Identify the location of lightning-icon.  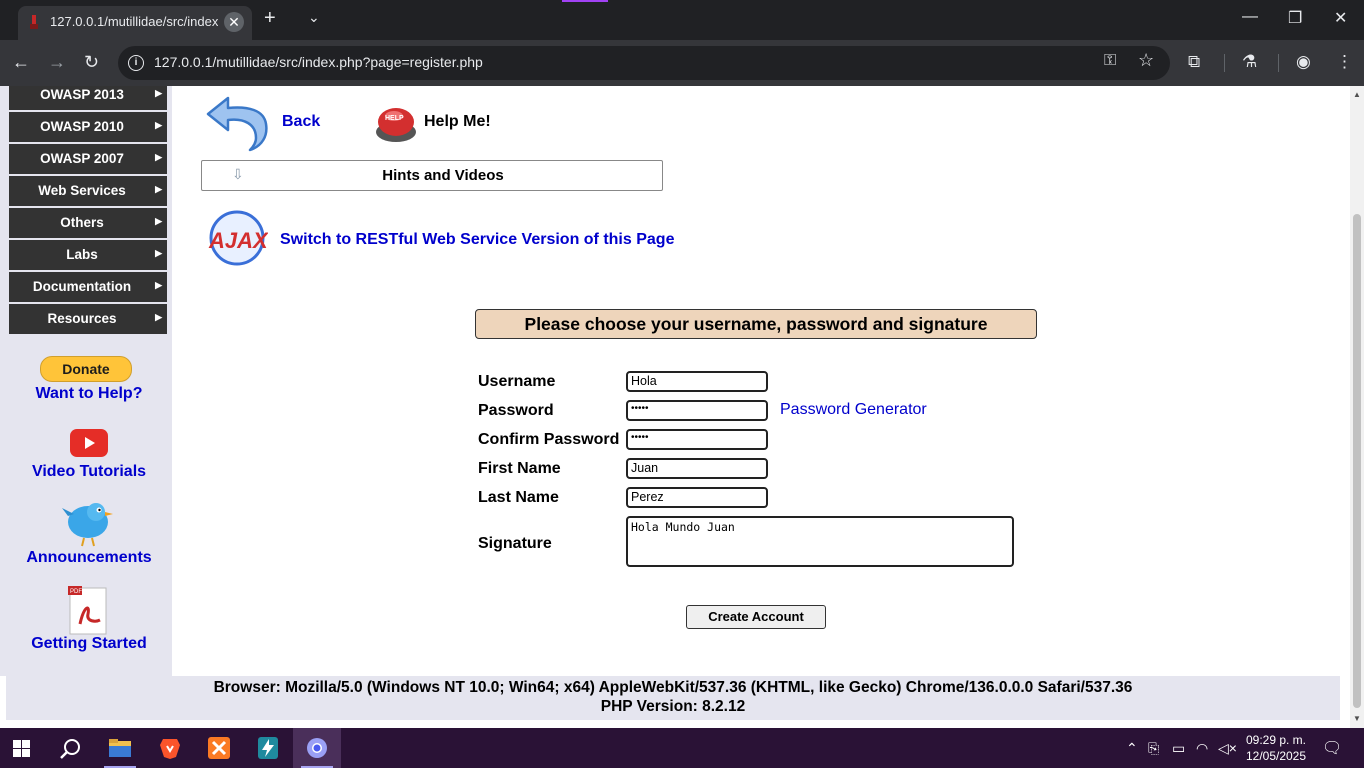
(268, 748).